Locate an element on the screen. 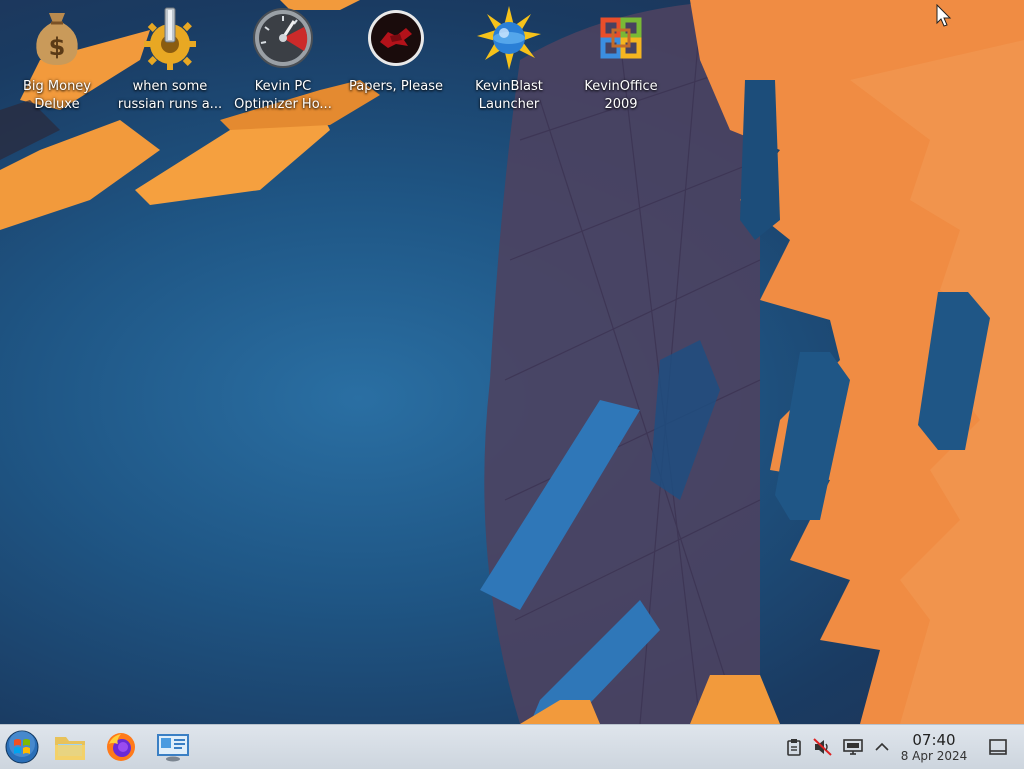  remote-desktop-icon is located at coordinates (173, 748).